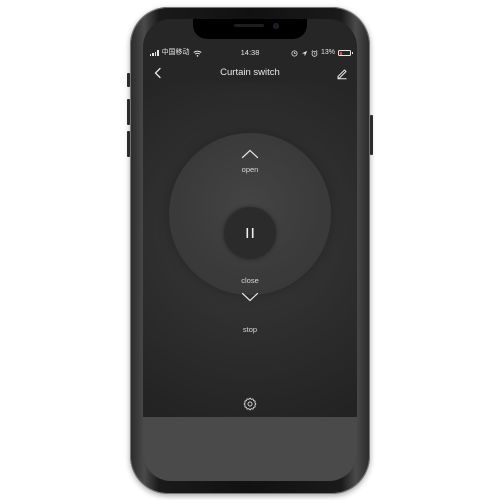 The width and height of the screenshot is (500, 500). I want to click on stop-label: stop, so click(250, 329).